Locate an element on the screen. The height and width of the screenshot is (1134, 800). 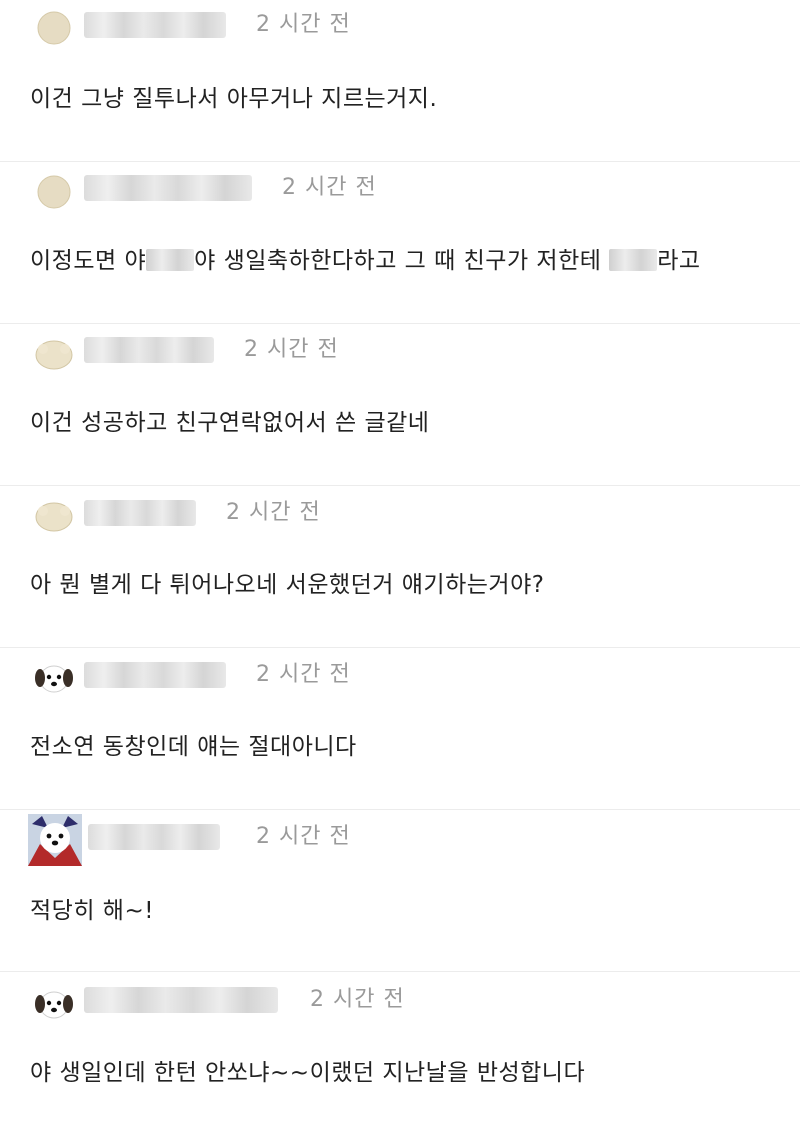
comment-text: 야 생일인데 한턴 안쏘냐~~이랬던 지난날을 반성합니다 is located at coordinates (308, 1073).